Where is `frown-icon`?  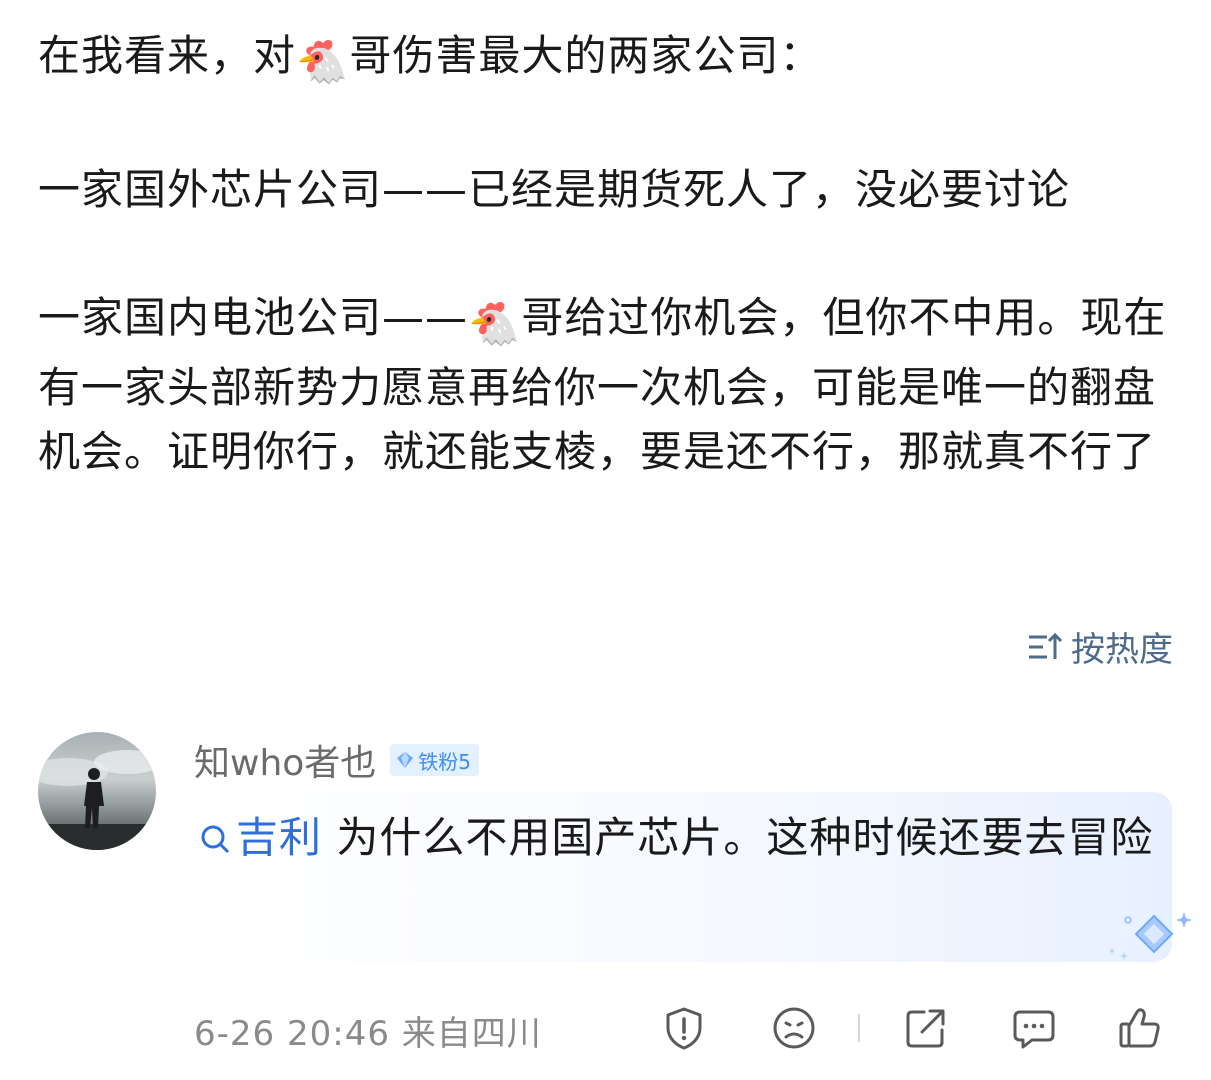 frown-icon is located at coordinates (794, 1028).